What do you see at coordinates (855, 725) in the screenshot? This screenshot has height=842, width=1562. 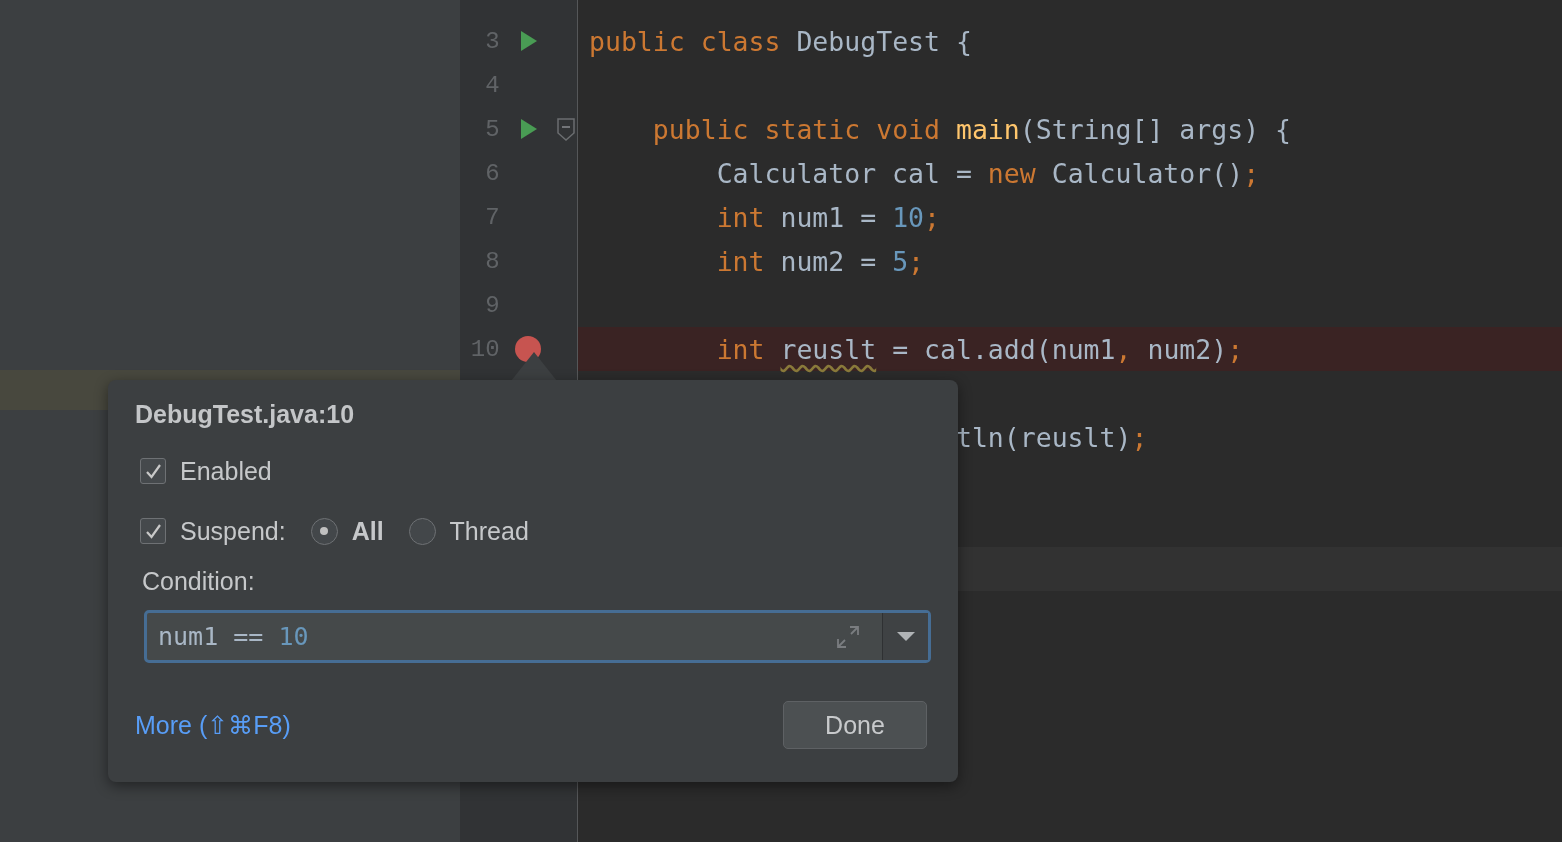 I see `done-button: Done` at bounding box center [855, 725].